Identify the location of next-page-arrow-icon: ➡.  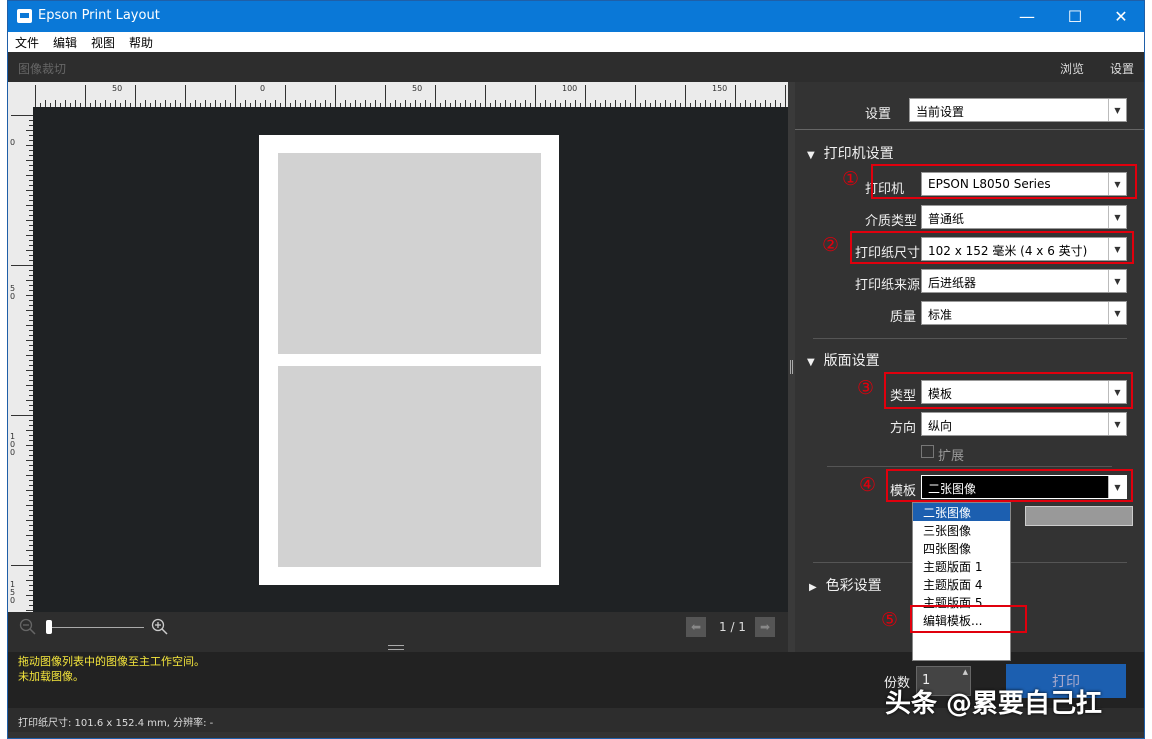
(765, 627).